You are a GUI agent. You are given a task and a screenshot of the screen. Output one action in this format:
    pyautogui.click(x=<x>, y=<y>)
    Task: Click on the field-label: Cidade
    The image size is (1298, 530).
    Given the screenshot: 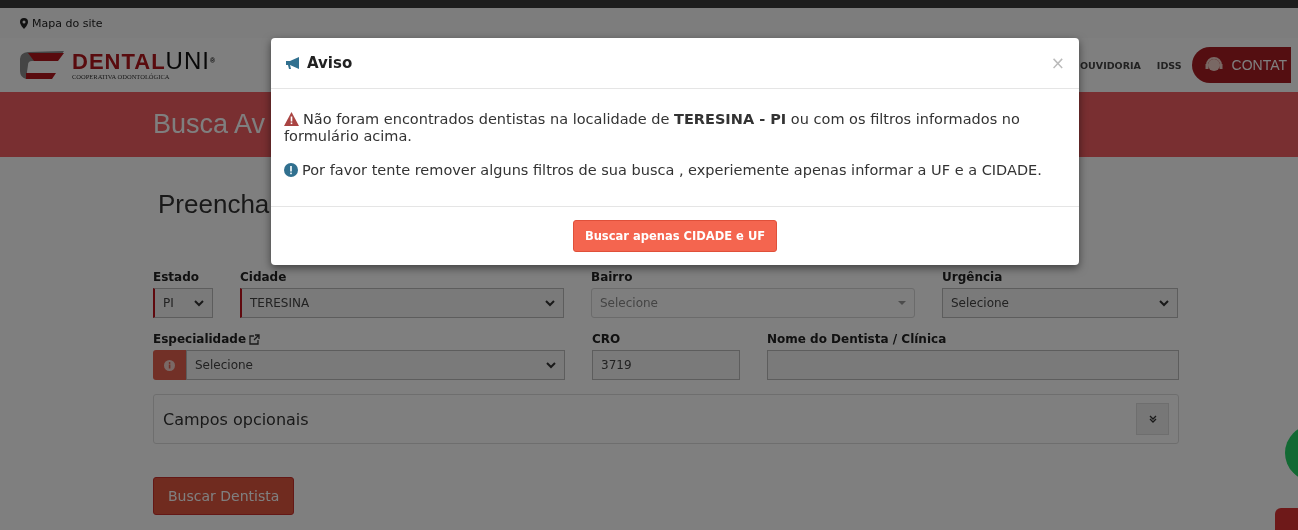 What is the action you would take?
    pyautogui.click(x=263, y=277)
    